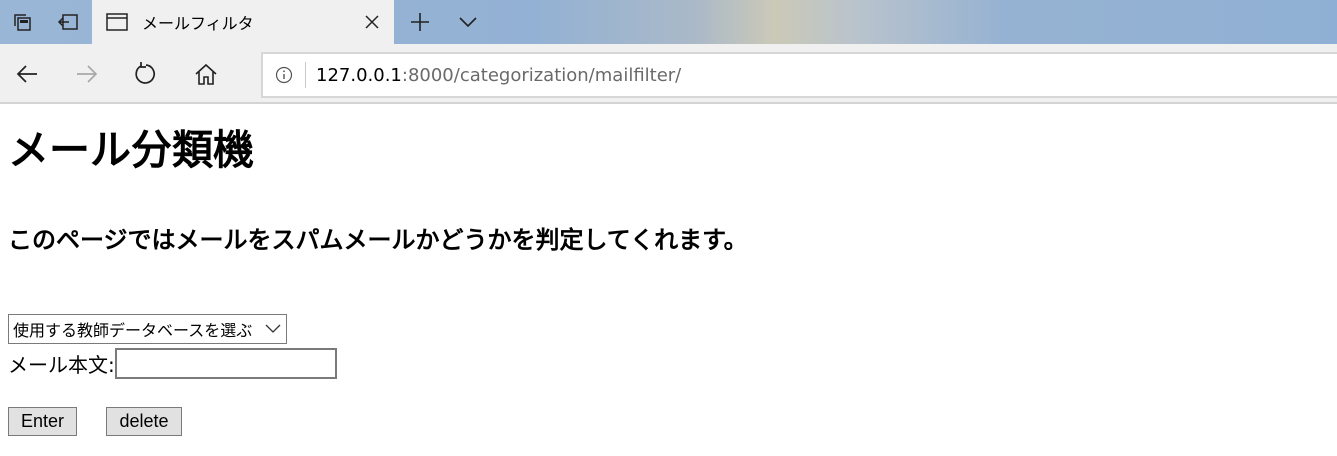  What do you see at coordinates (87, 74) in the screenshot?
I see `forward-arrow-icon` at bounding box center [87, 74].